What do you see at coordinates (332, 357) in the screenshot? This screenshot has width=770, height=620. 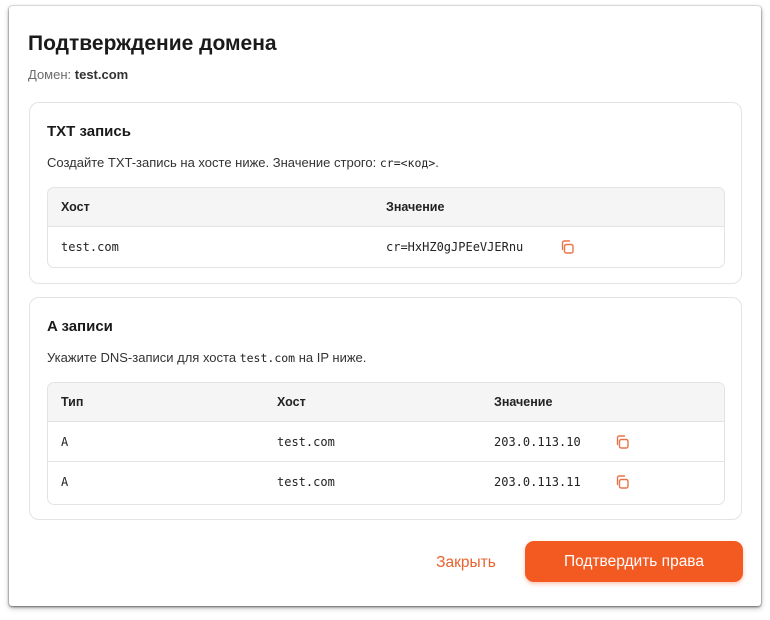 I see `a-desc-after: на IP ниже.` at bounding box center [332, 357].